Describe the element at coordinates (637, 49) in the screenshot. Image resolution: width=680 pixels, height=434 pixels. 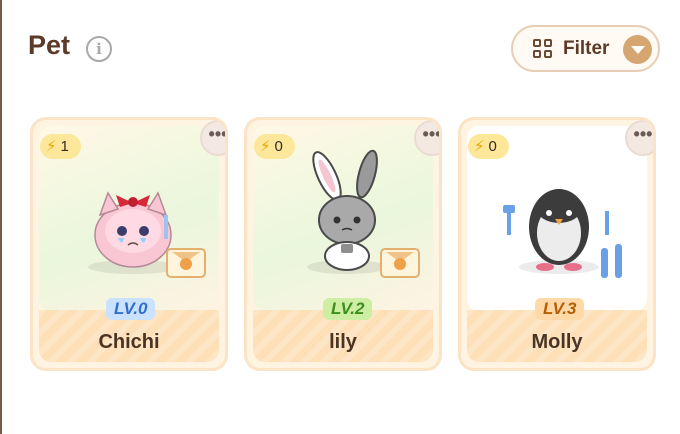
I see `chevron-down-icon` at that location.